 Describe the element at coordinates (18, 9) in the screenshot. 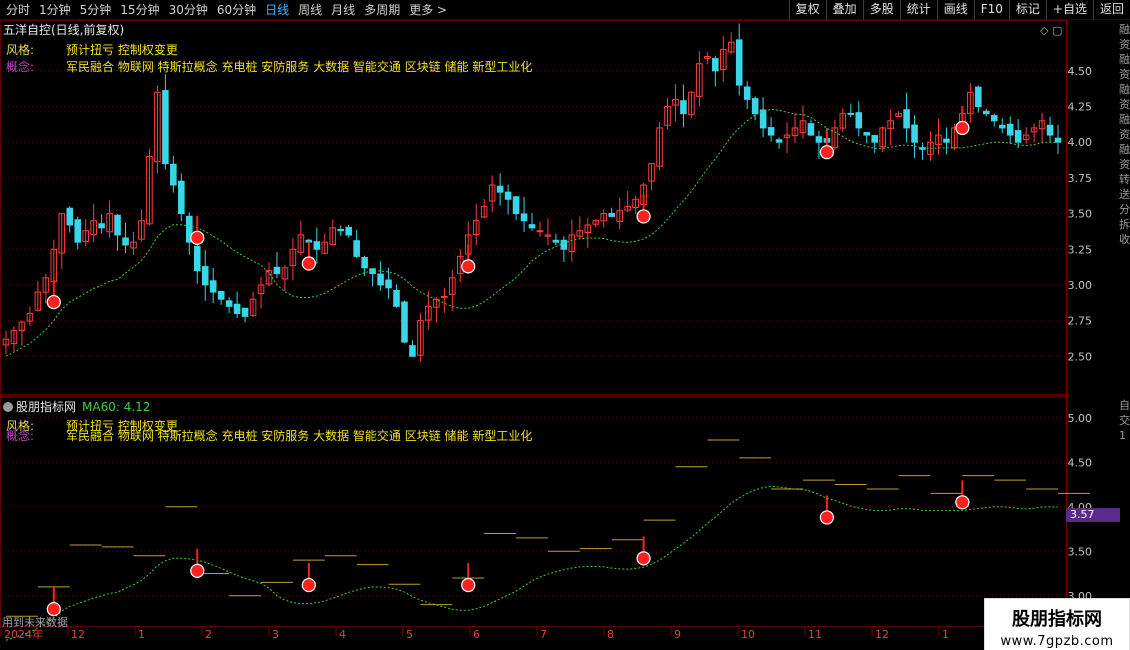

I see `period-tab-0: 分时` at that location.